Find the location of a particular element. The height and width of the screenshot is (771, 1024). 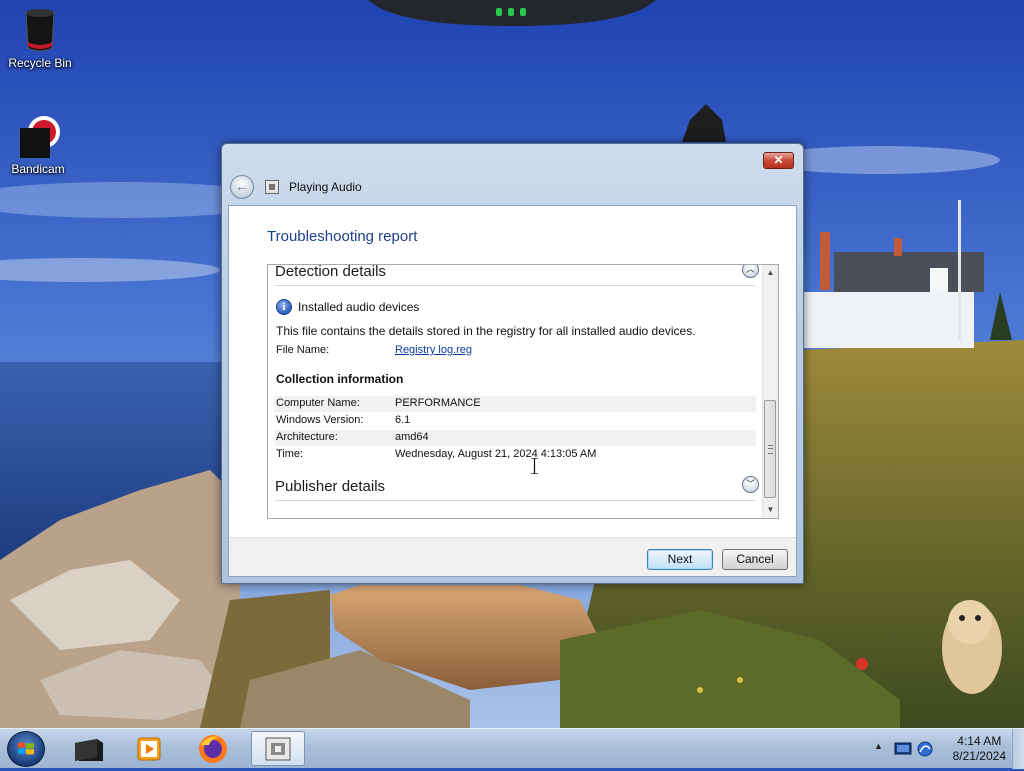

expand-section-button: ﹀ is located at coordinates (750, 484).